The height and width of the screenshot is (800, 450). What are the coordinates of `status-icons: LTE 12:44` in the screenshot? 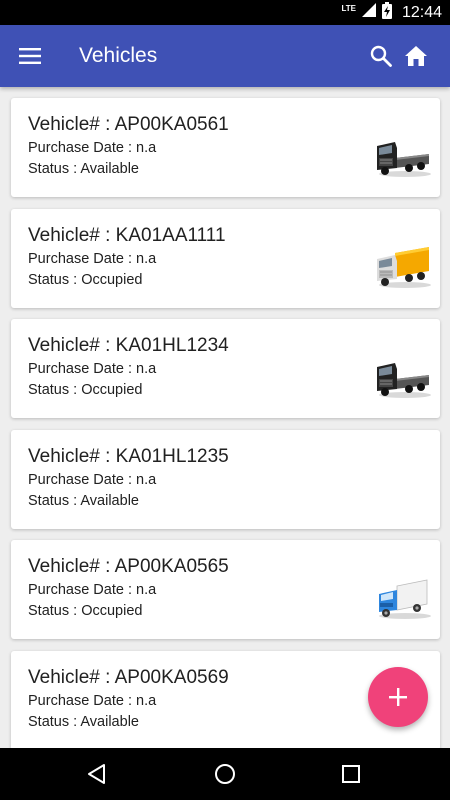 It's located at (391, 12).